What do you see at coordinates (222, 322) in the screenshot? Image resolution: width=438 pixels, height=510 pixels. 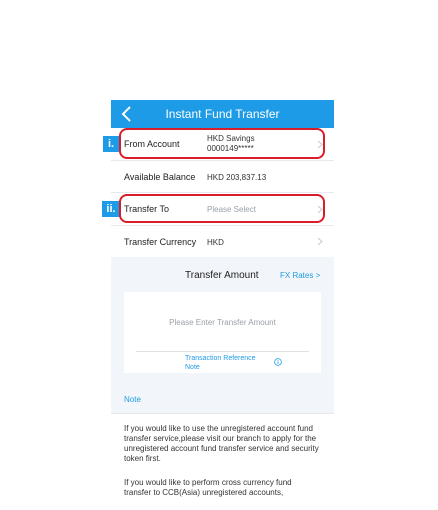 I see `transfer-amount-input: Please Enter Transfer Amount` at bounding box center [222, 322].